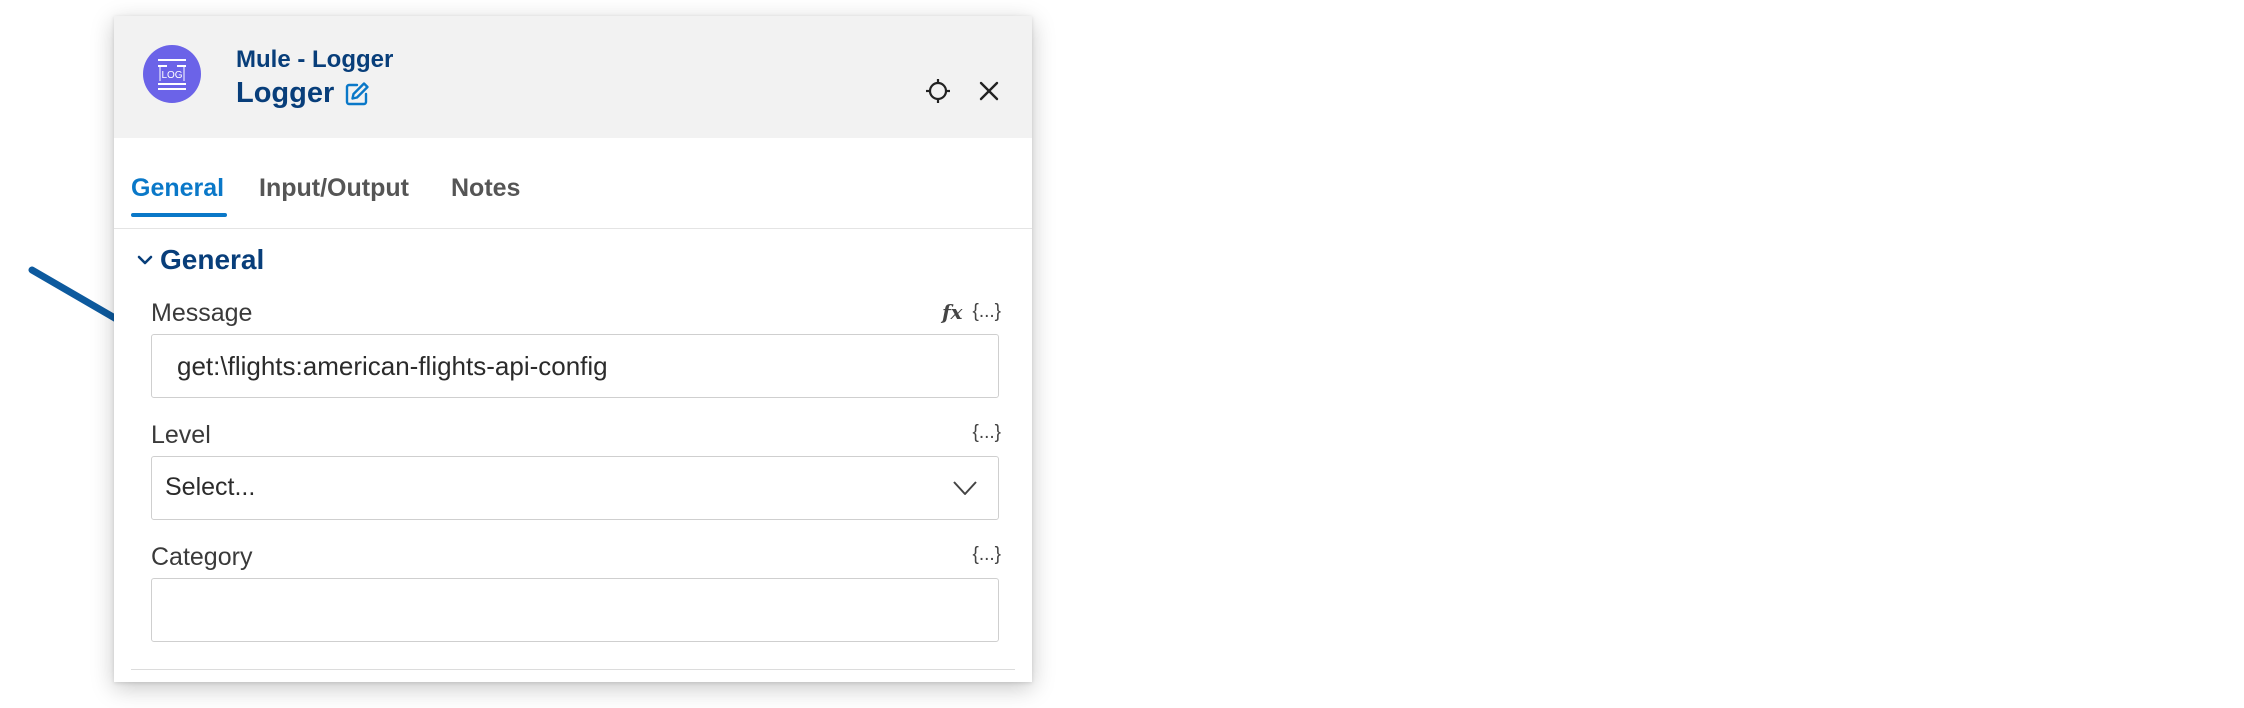 The height and width of the screenshot is (708, 2244). I want to click on component-title-row: Logger, so click(303, 93).